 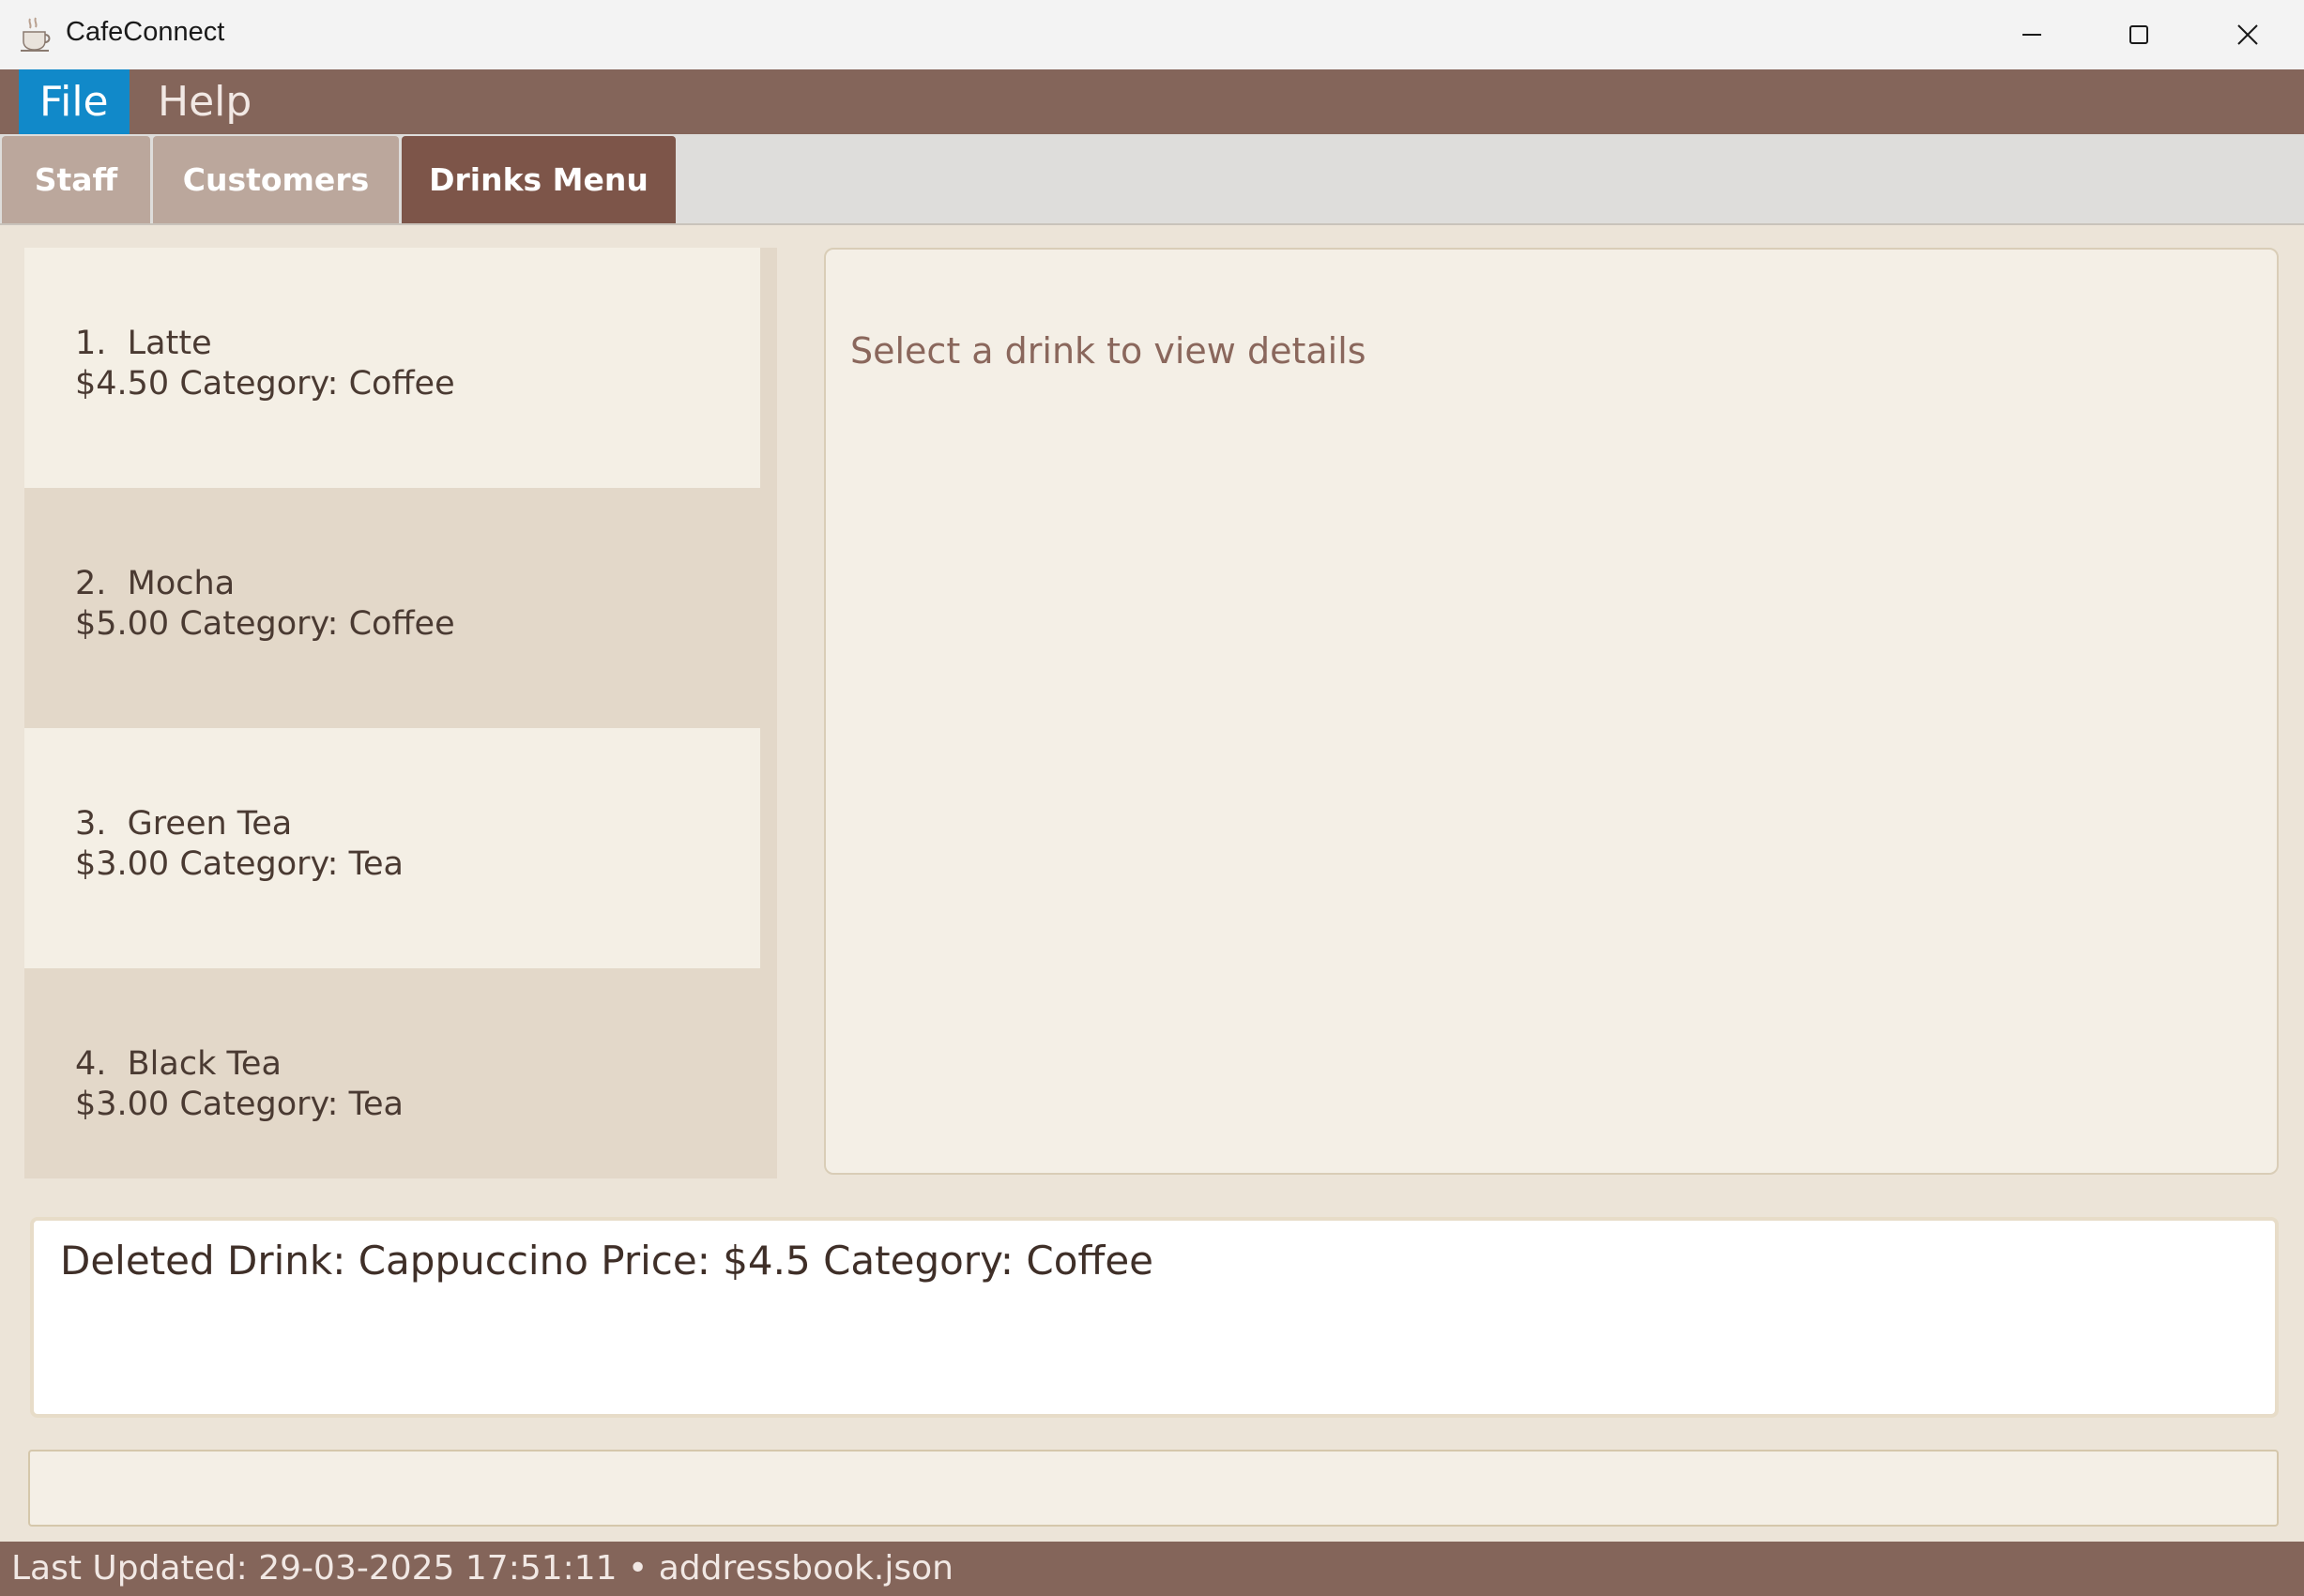 What do you see at coordinates (91, 583) in the screenshot?
I see `drink-index: 2.` at bounding box center [91, 583].